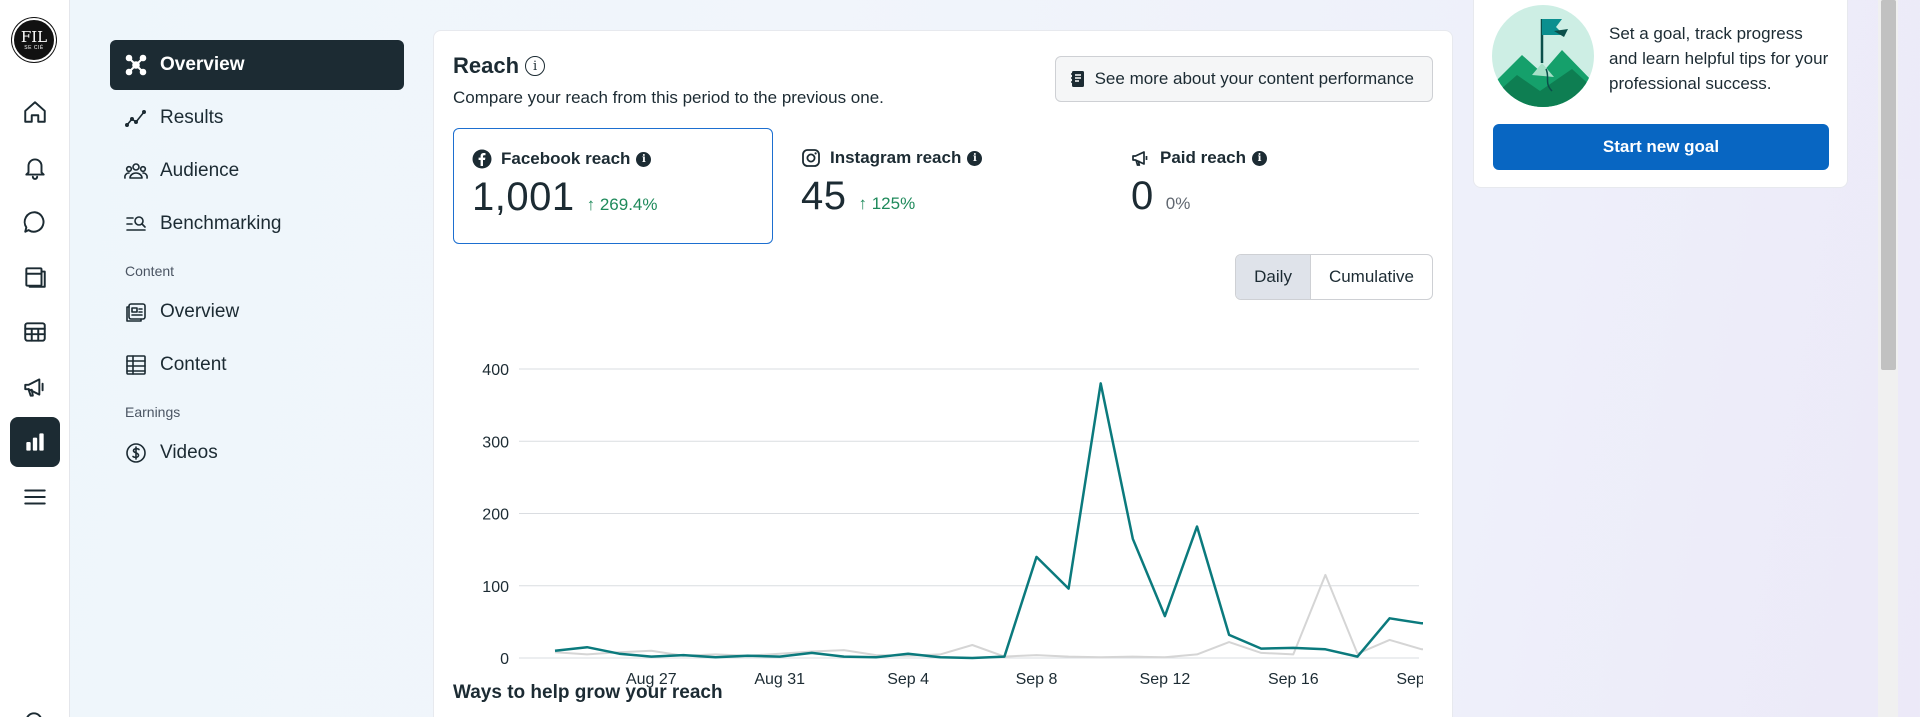 The width and height of the screenshot is (1920, 717). I want to click on y-tick-label: 200, so click(495, 515).